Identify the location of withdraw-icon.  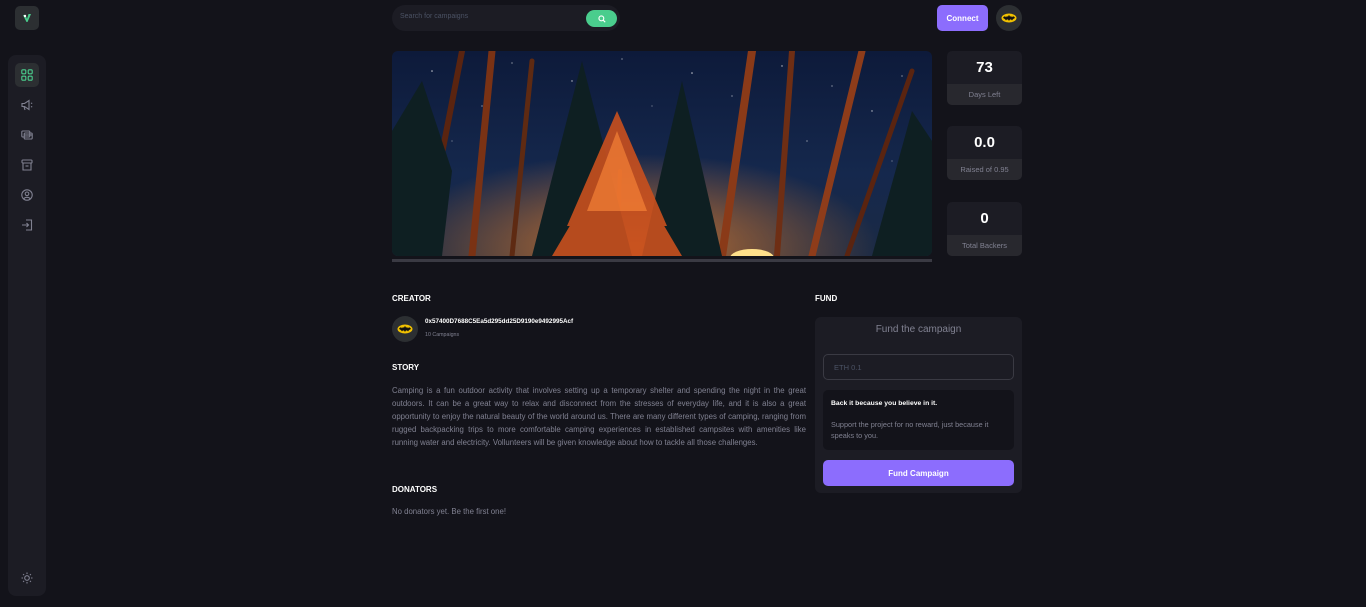
(27, 165).